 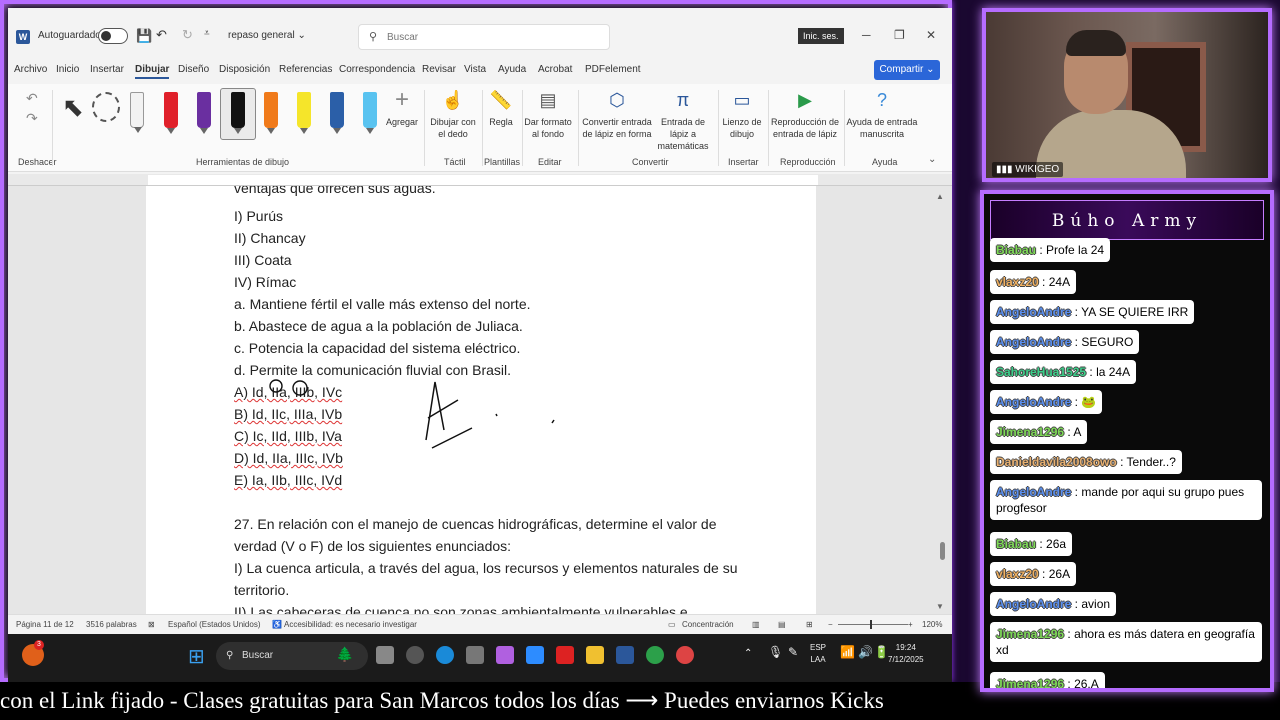 I want to click on microphone-icon: 🎙, so click(x=775, y=652).